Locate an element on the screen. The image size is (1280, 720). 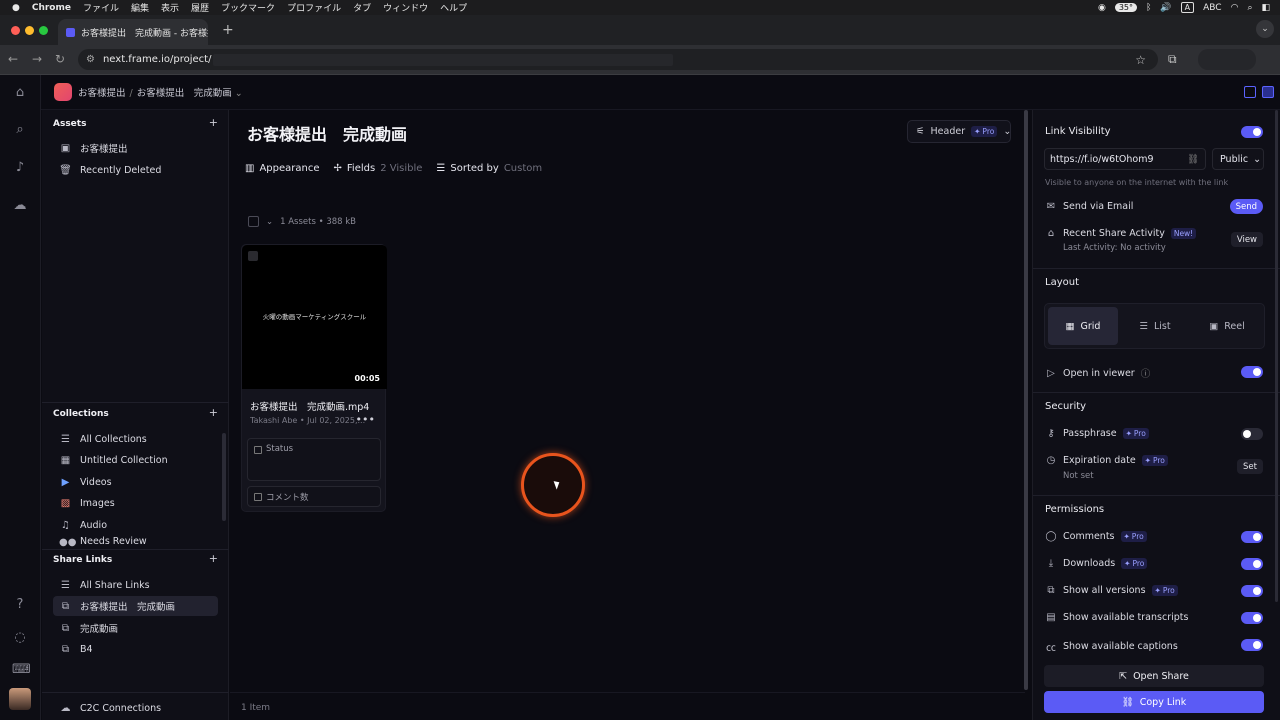
menu-file: ファイル is located at coordinates (101, 7).